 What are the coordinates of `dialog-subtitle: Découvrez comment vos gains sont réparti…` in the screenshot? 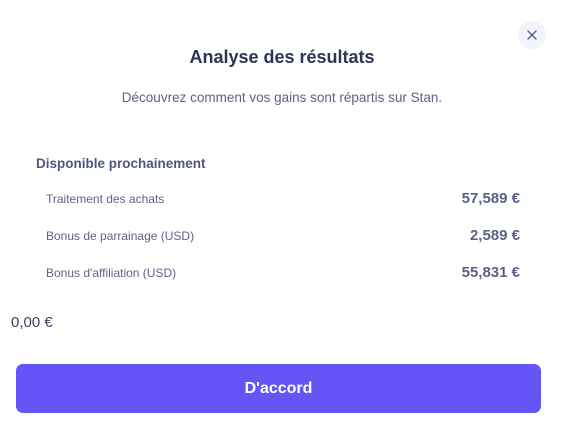 It's located at (282, 97).